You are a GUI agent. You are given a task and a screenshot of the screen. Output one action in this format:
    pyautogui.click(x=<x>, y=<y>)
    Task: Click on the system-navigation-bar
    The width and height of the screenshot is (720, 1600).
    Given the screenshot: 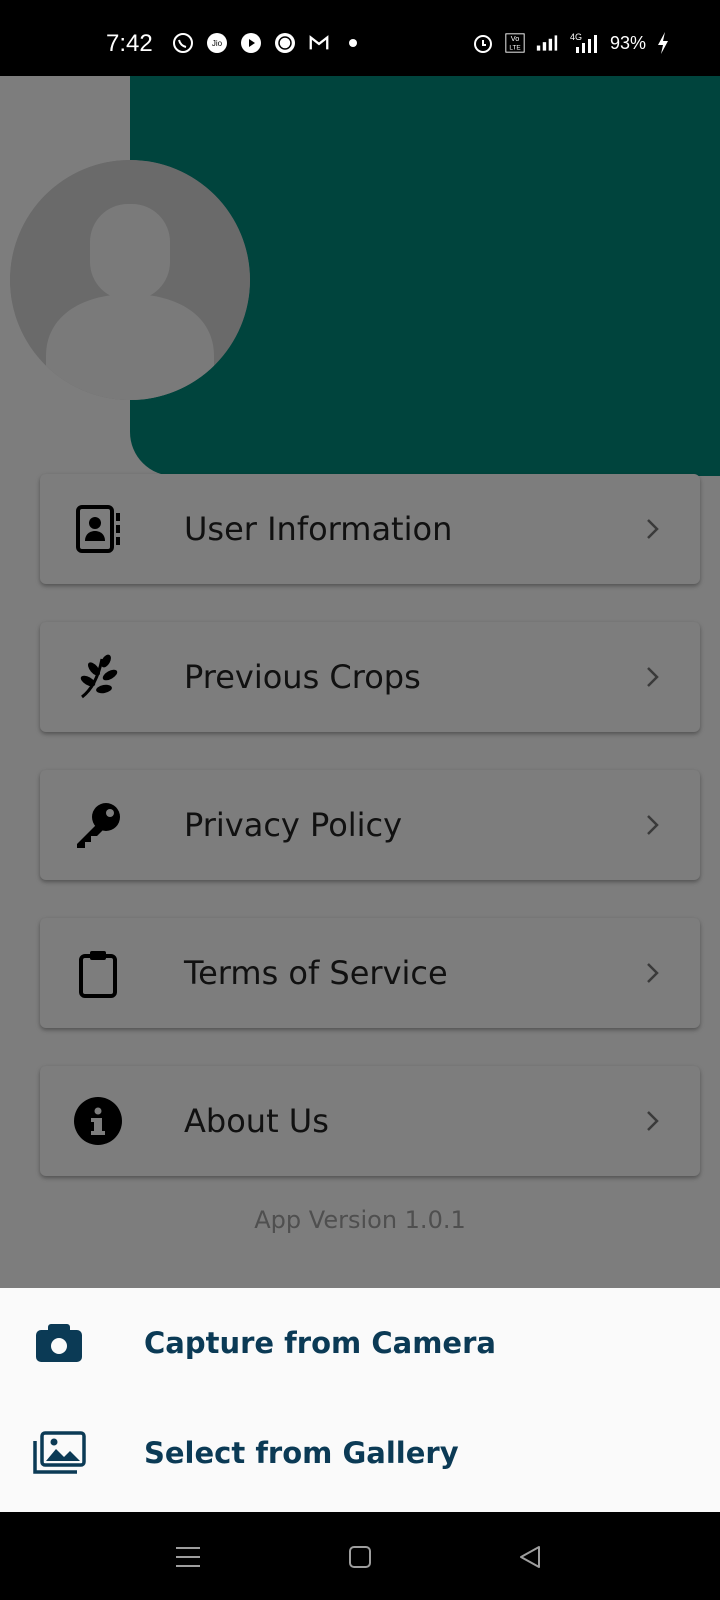 What is the action you would take?
    pyautogui.click(x=360, y=1556)
    